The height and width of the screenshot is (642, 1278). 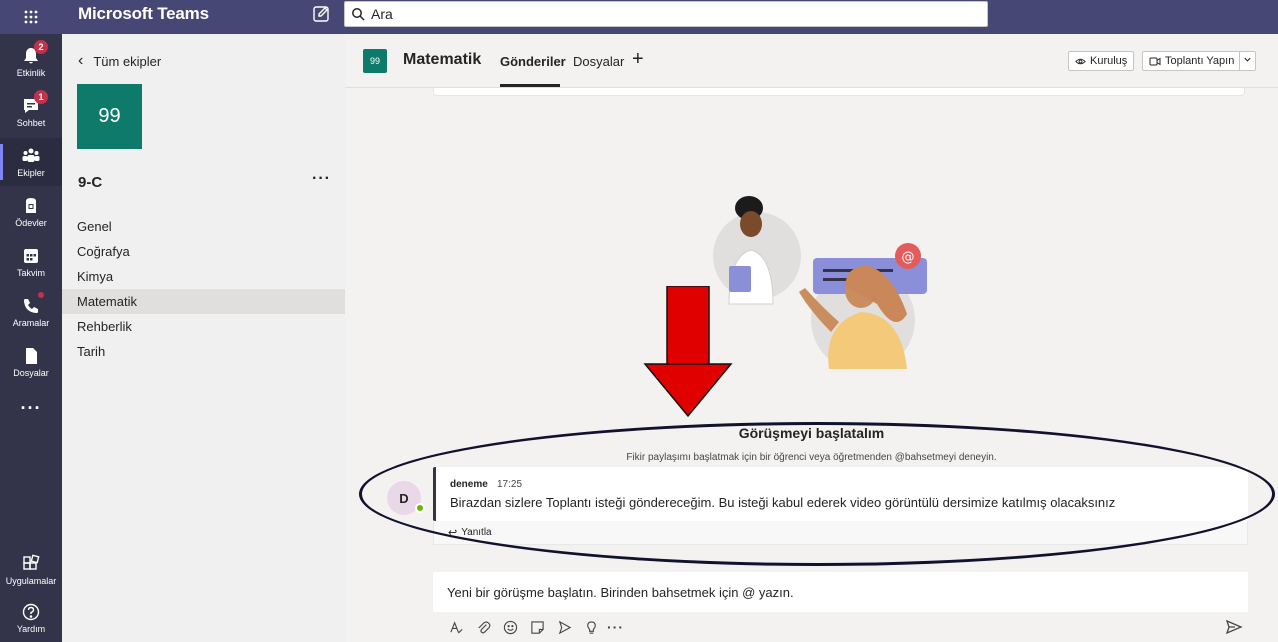 What do you see at coordinates (127, 61) in the screenshot?
I see `all-teams-label: Tüm ekipler` at bounding box center [127, 61].